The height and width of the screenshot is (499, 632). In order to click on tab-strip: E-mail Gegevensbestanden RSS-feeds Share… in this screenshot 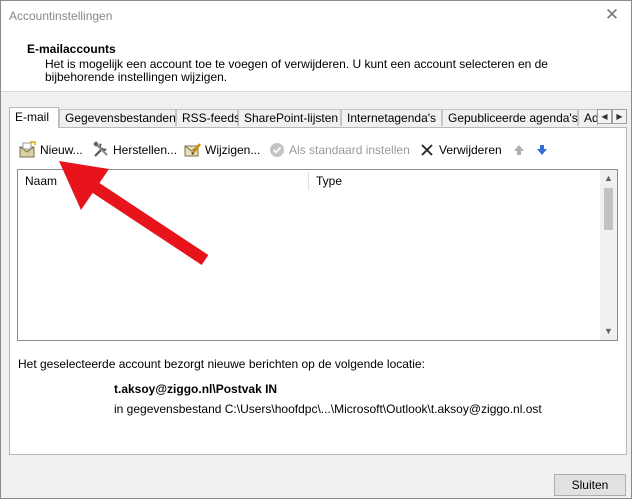, I will do `click(319, 117)`.